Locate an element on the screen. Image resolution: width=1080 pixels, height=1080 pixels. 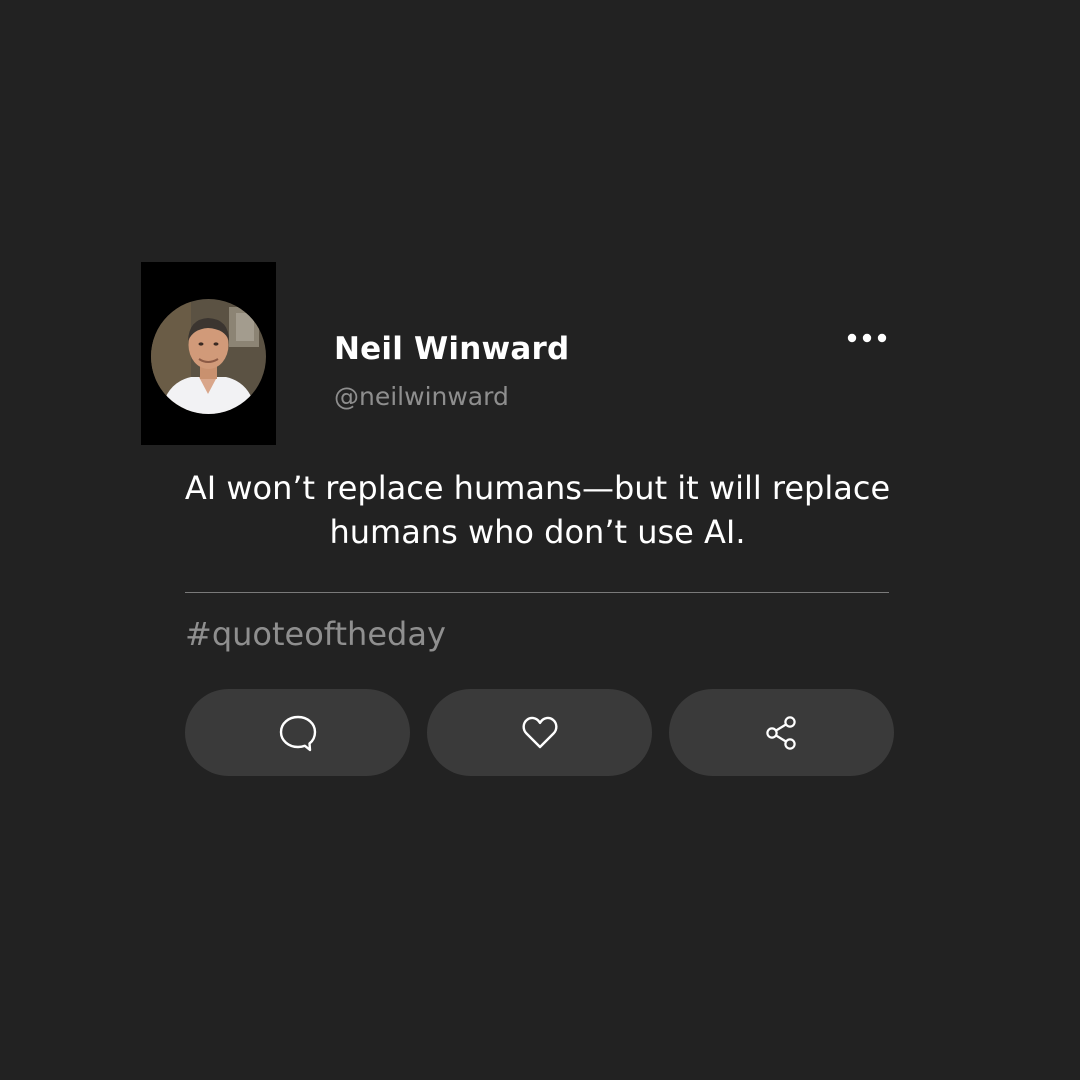
speech-bubble-icon is located at coordinates (297, 733).